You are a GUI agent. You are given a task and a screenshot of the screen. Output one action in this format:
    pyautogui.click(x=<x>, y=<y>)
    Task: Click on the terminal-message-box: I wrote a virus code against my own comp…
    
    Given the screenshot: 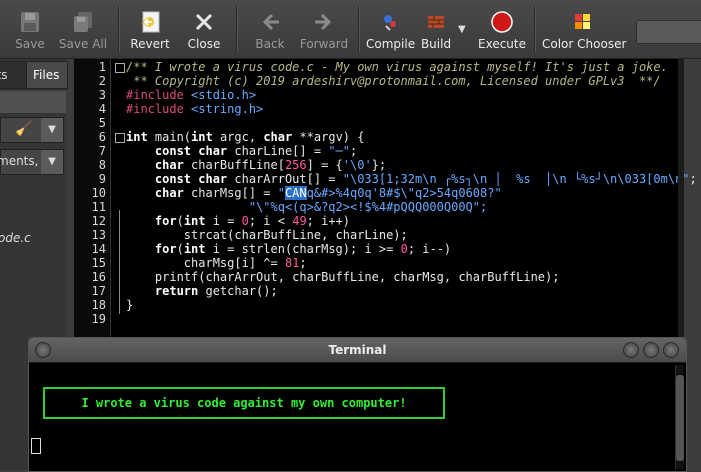 What is the action you would take?
    pyautogui.click(x=244, y=403)
    